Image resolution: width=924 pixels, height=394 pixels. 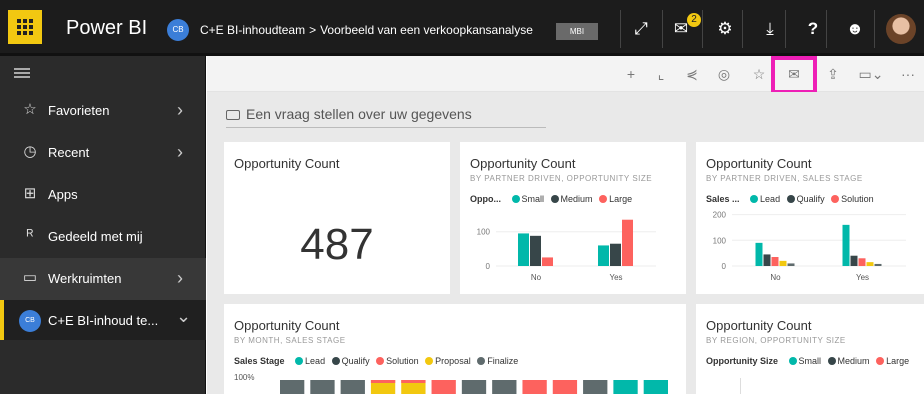 What do you see at coordinates (106, 28) in the screenshot?
I see `app-title: Power BI` at bounding box center [106, 28].